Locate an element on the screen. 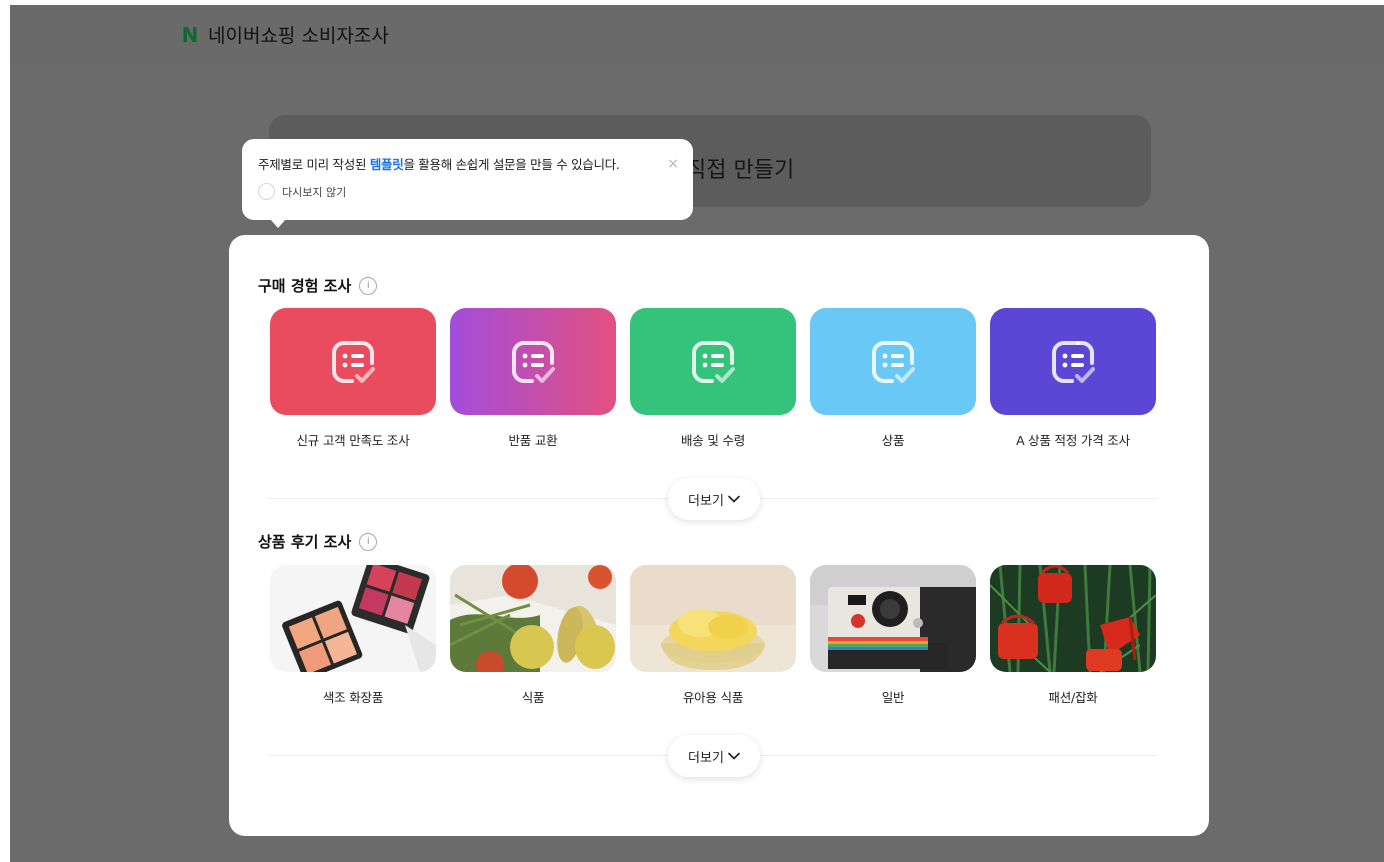  direct-create-label: 직접 만들기 is located at coordinates (740, 170).